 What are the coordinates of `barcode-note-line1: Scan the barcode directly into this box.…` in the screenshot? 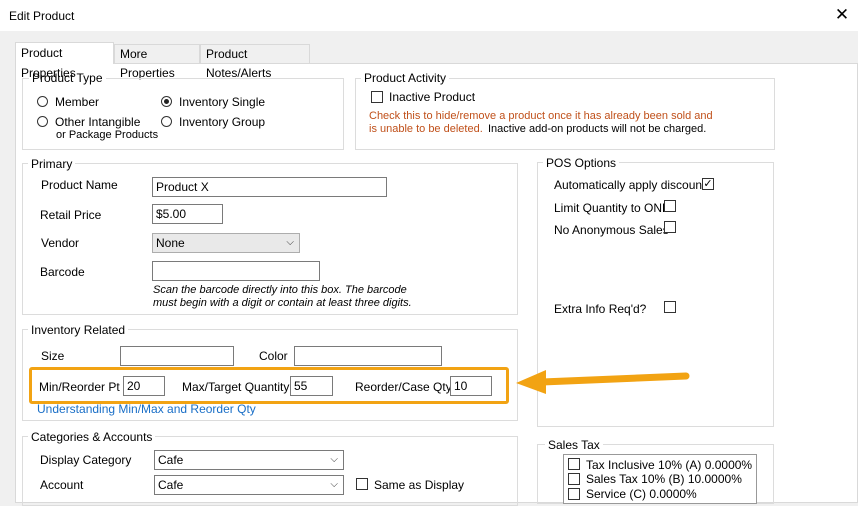 It's located at (280, 290).